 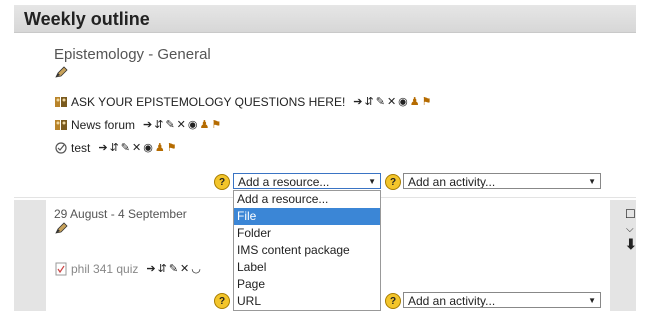 What do you see at coordinates (307, 267) in the screenshot?
I see `option-label: Label` at bounding box center [307, 267].